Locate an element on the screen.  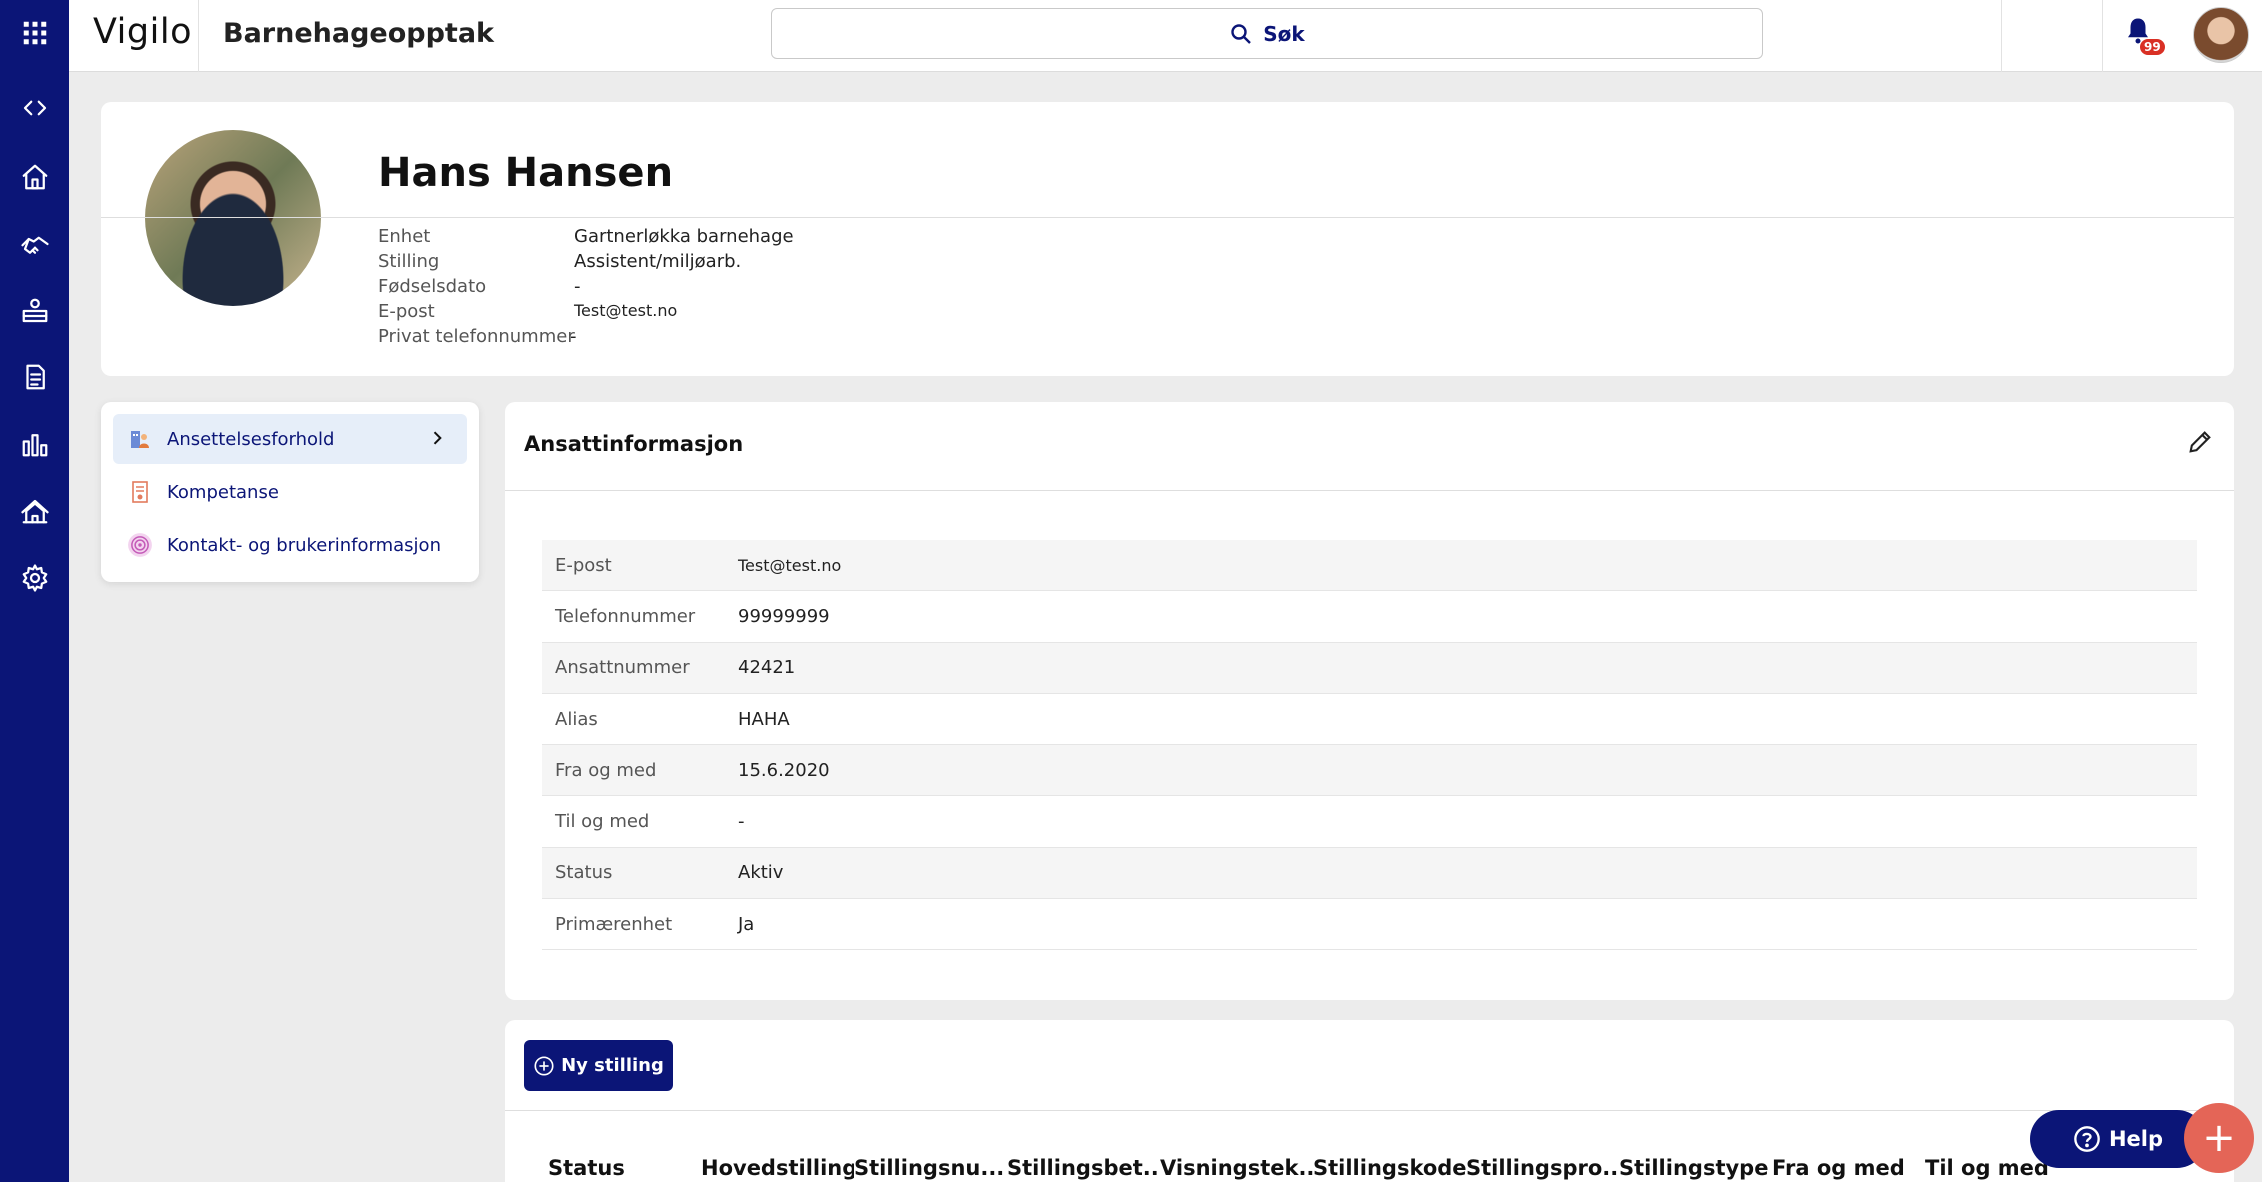
bar-chart-icon is located at coordinates (34, 444).